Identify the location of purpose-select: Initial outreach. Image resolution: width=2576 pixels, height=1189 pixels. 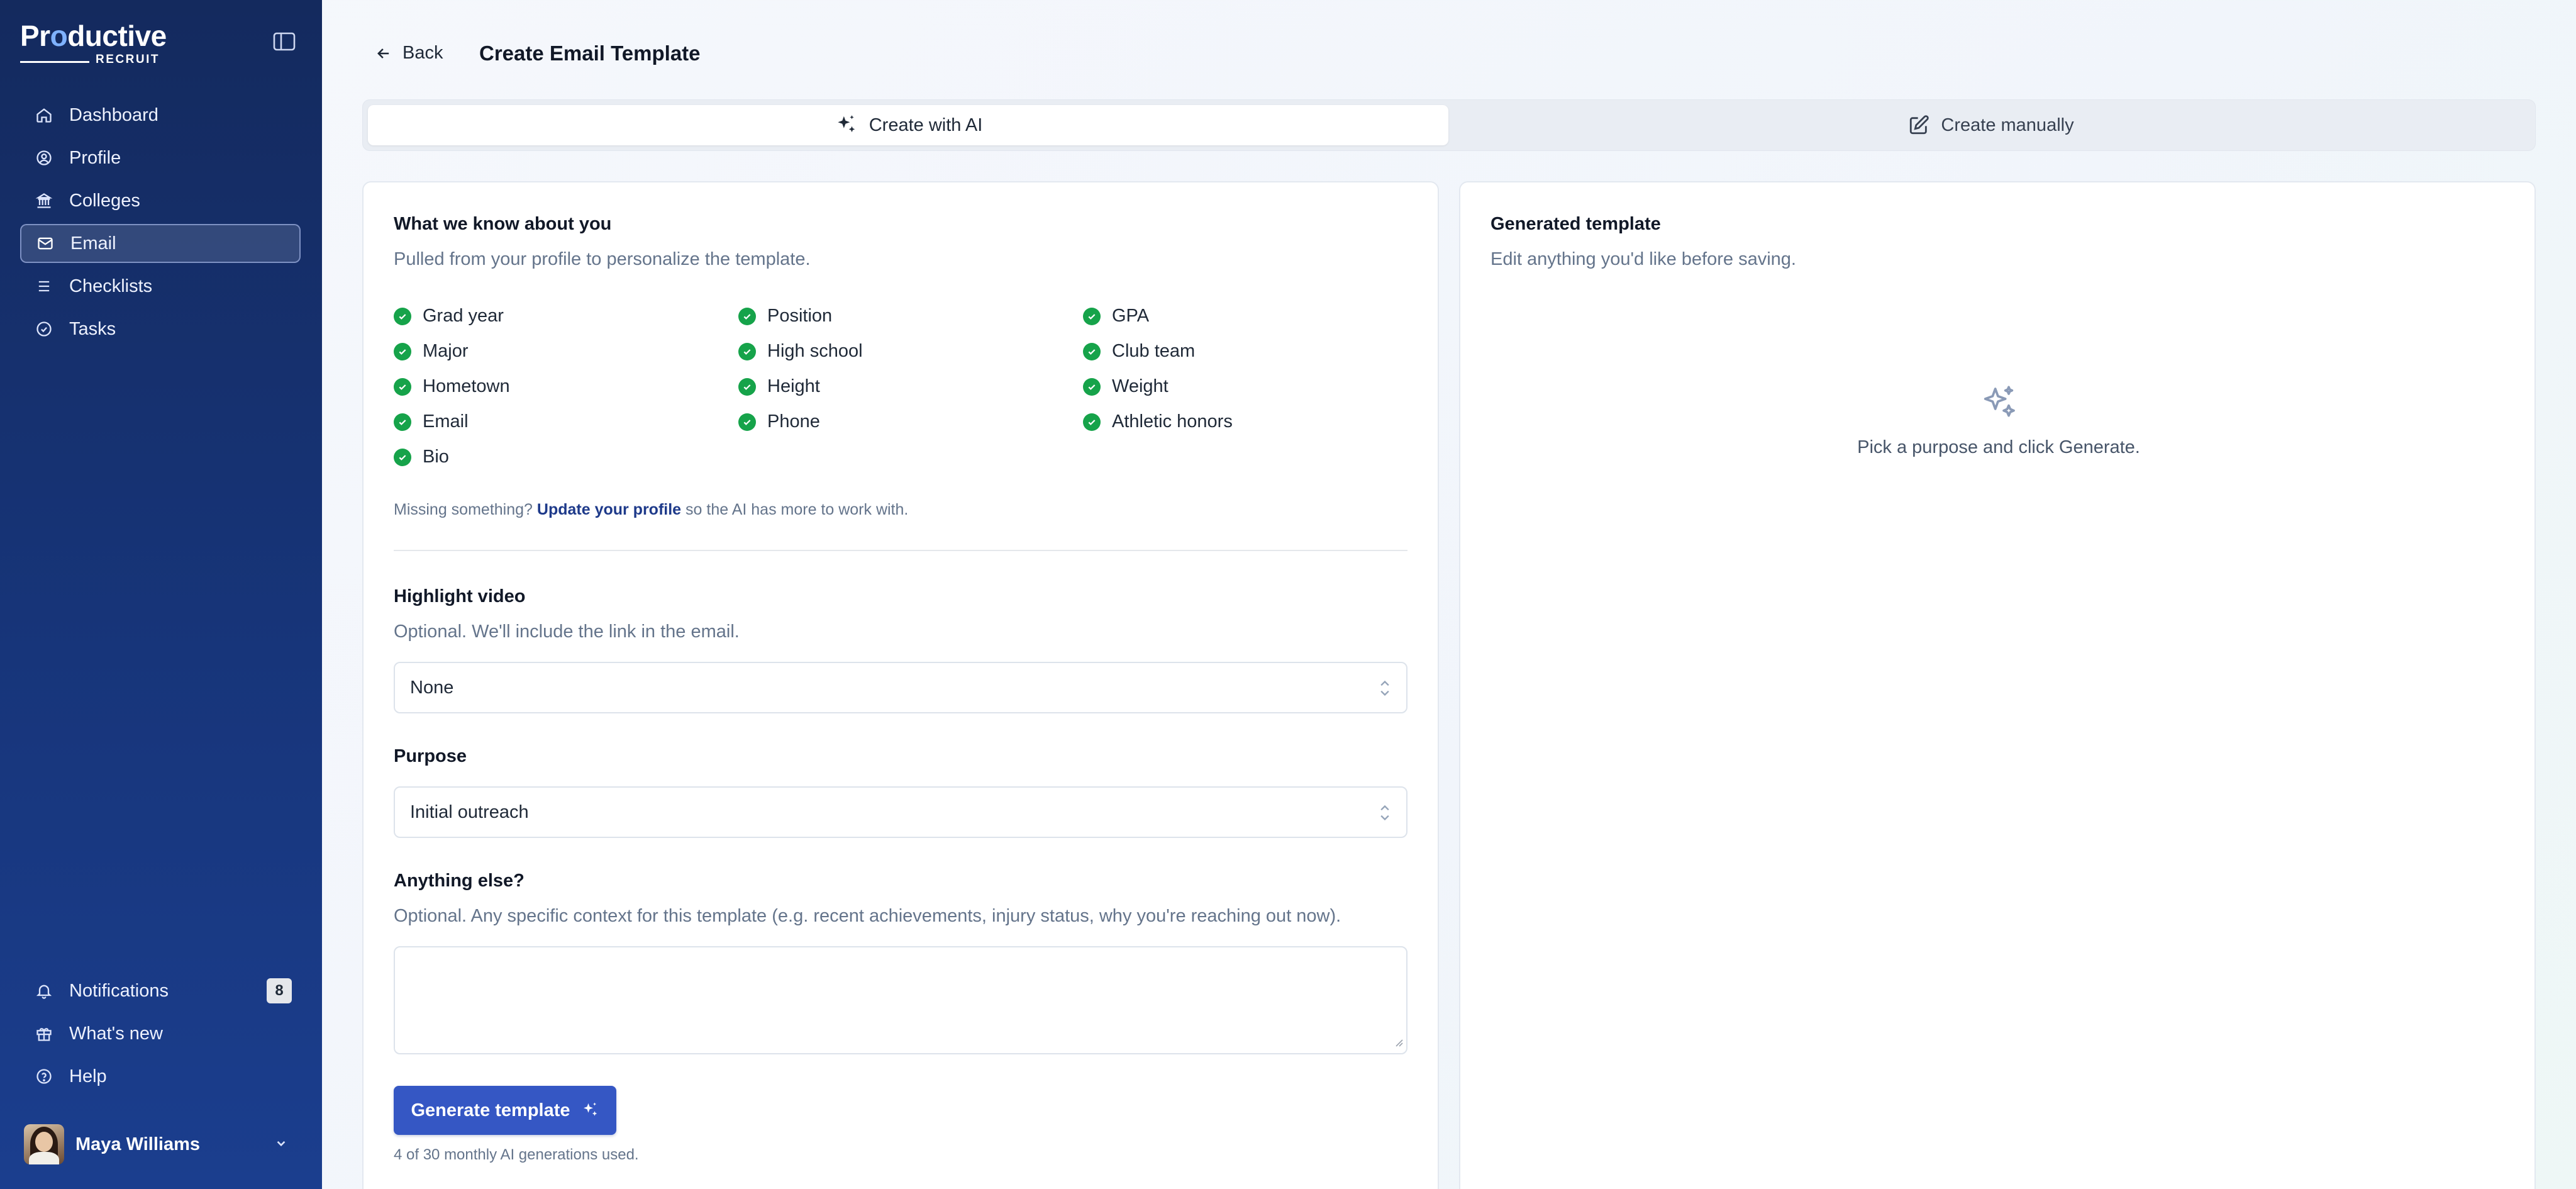
(900, 812).